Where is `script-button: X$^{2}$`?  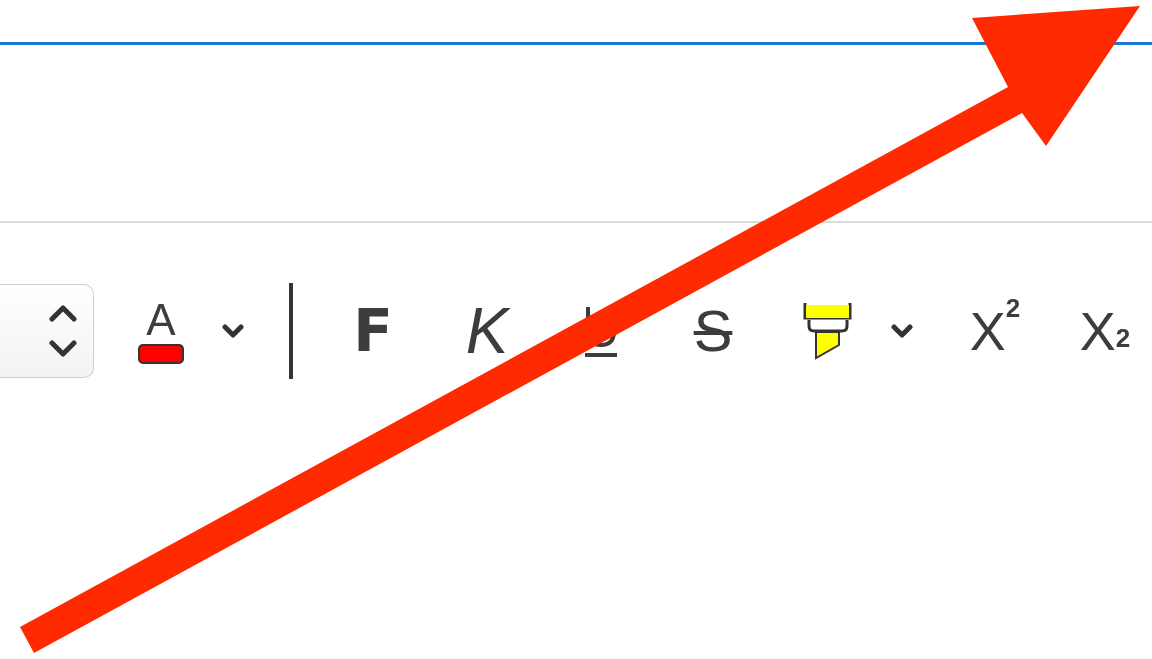
script-button: X$^{2}$ is located at coordinates (995, 331).